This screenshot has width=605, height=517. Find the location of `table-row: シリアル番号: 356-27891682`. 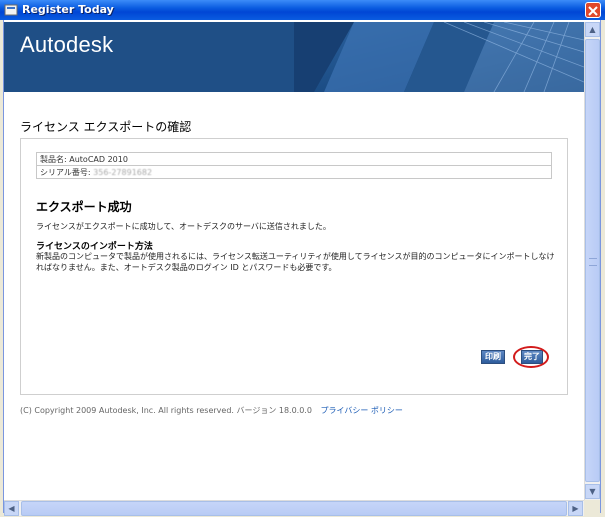

table-row: シリアル番号: 356-27891682 is located at coordinates (294, 172).